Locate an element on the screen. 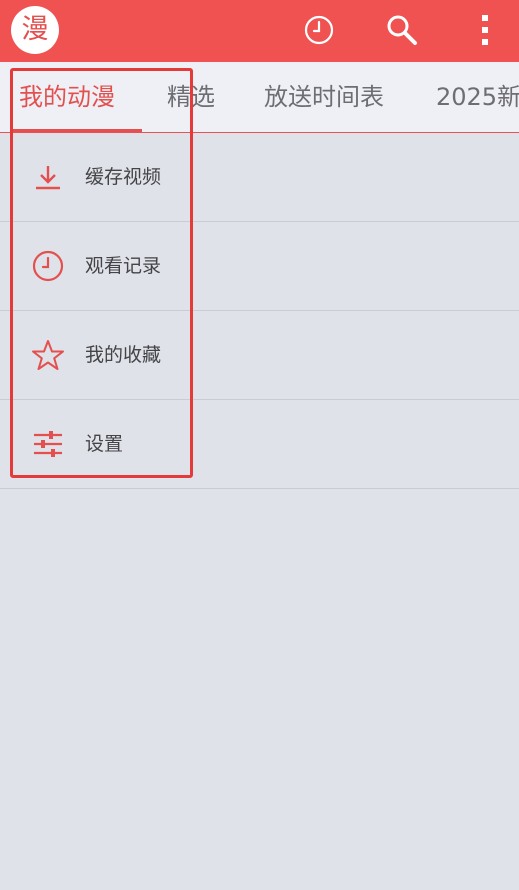 The width and height of the screenshot is (519, 890). menu-item-label: 观看记录 is located at coordinates (123, 266).